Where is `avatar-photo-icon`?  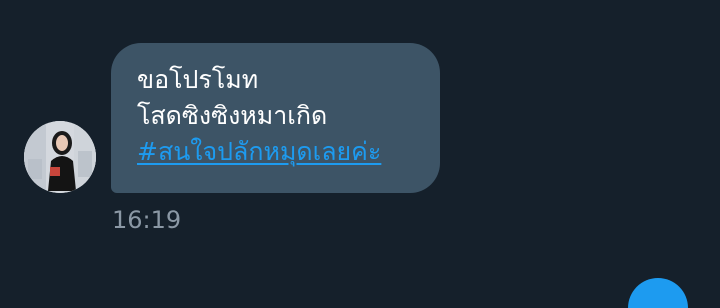 avatar-photo-icon is located at coordinates (60, 157).